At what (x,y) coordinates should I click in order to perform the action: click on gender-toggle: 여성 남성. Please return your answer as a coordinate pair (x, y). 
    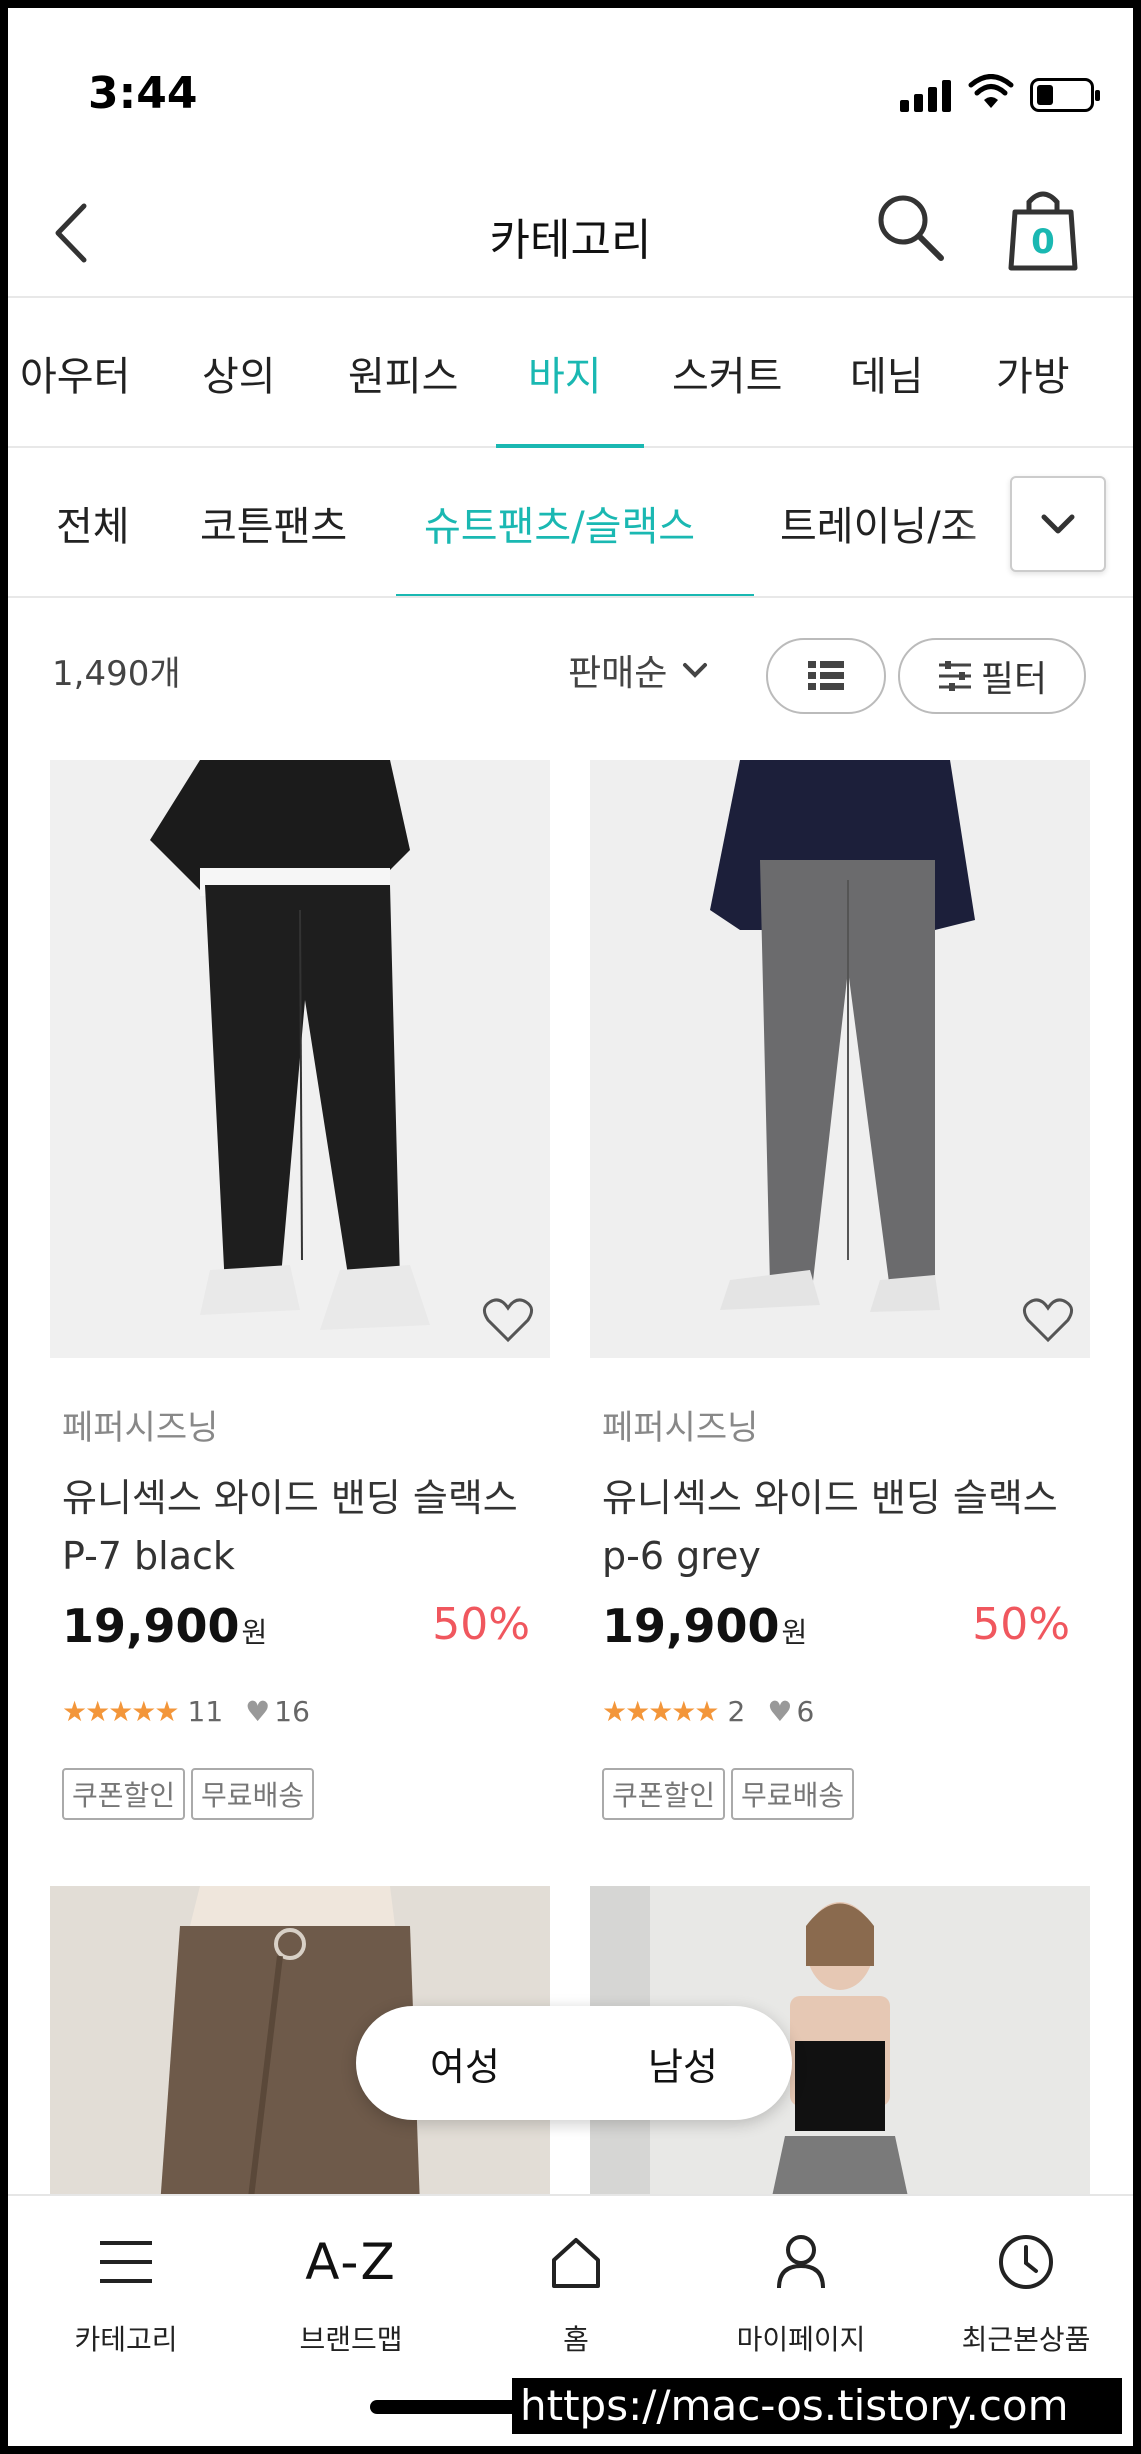
    Looking at the image, I should click on (574, 2063).